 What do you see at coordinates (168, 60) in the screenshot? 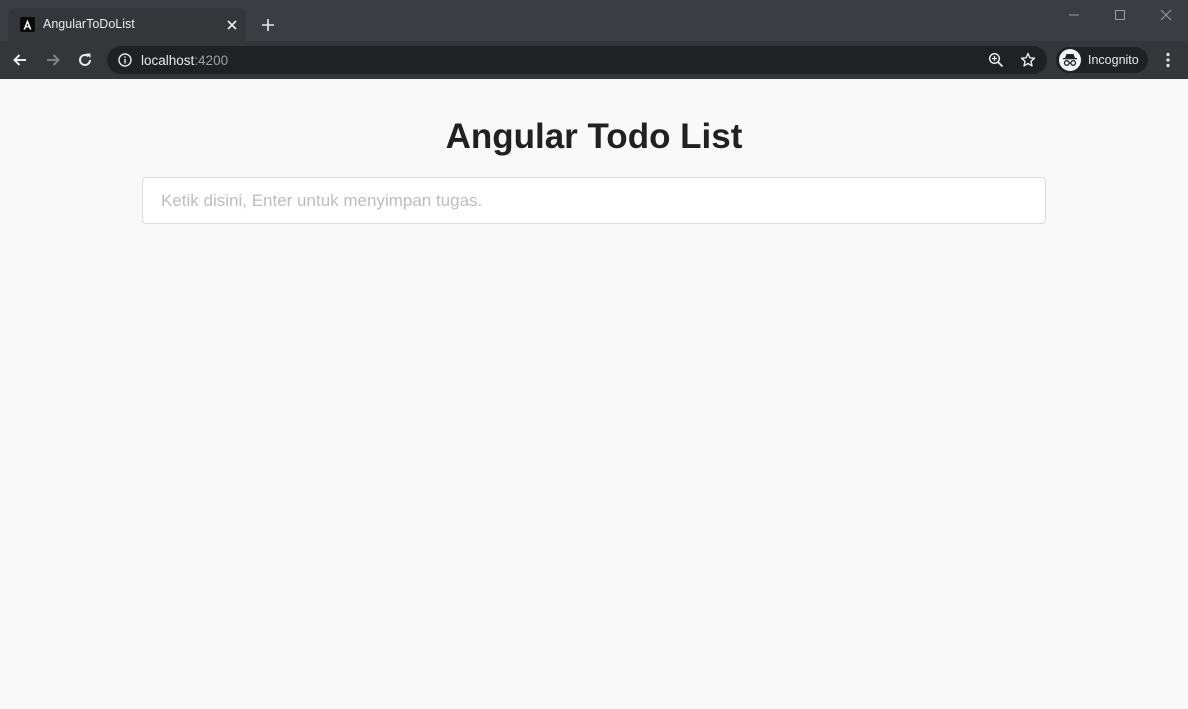
I see `url-host: localhost` at bounding box center [168, 60].